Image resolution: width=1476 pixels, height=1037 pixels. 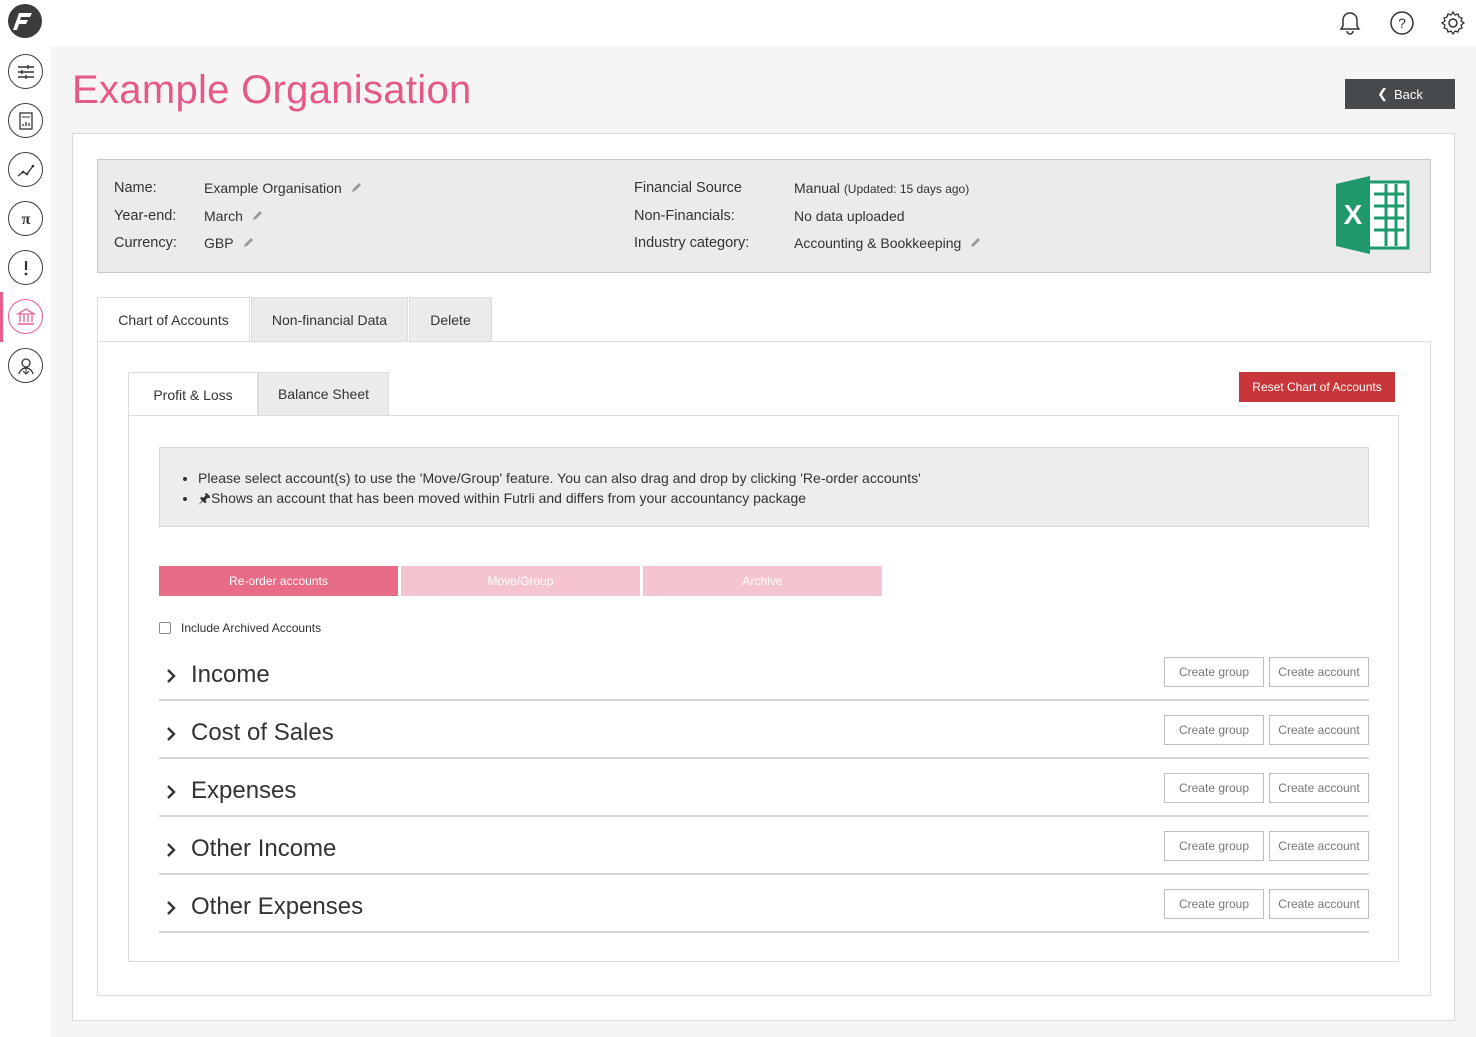 What do you see at coordinates (1382, 93) in the screenshot?
I see `chevron-left-icon: ❮` at bounding box center [1382, 93].